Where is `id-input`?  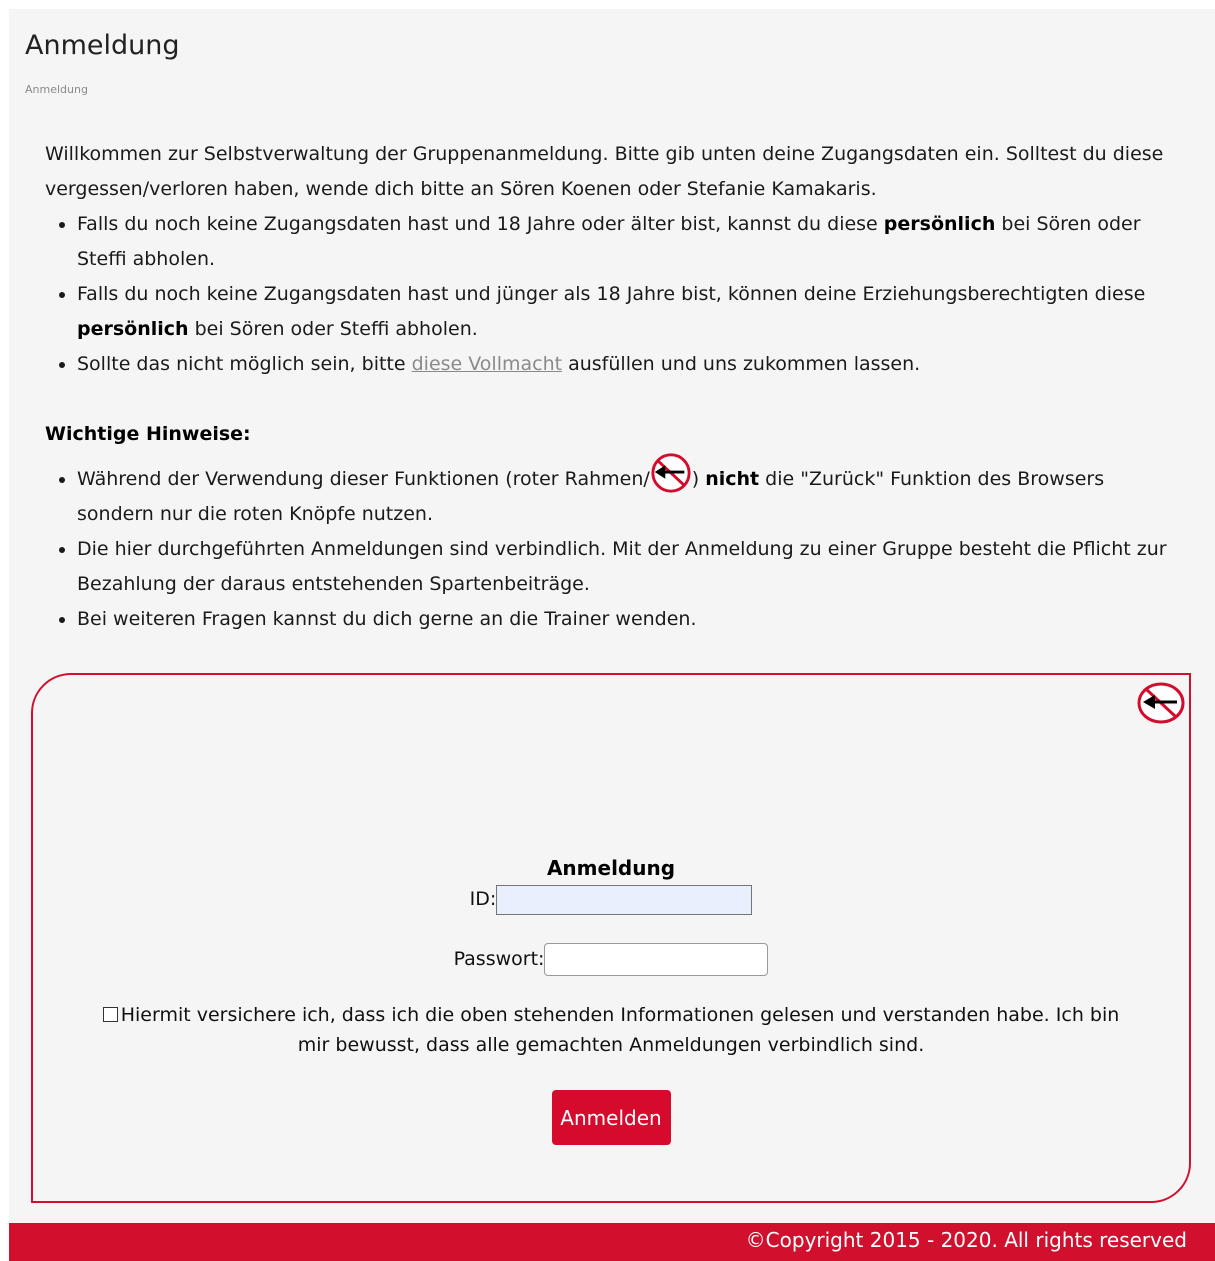
id-input is located at coordinates (624, 899).